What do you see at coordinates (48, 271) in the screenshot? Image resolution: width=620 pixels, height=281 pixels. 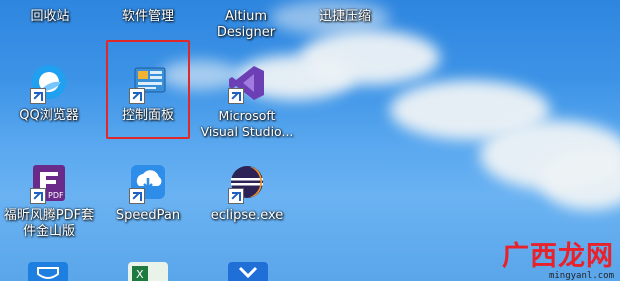 I see `security-app-icon` at bounding box center [48, 271].